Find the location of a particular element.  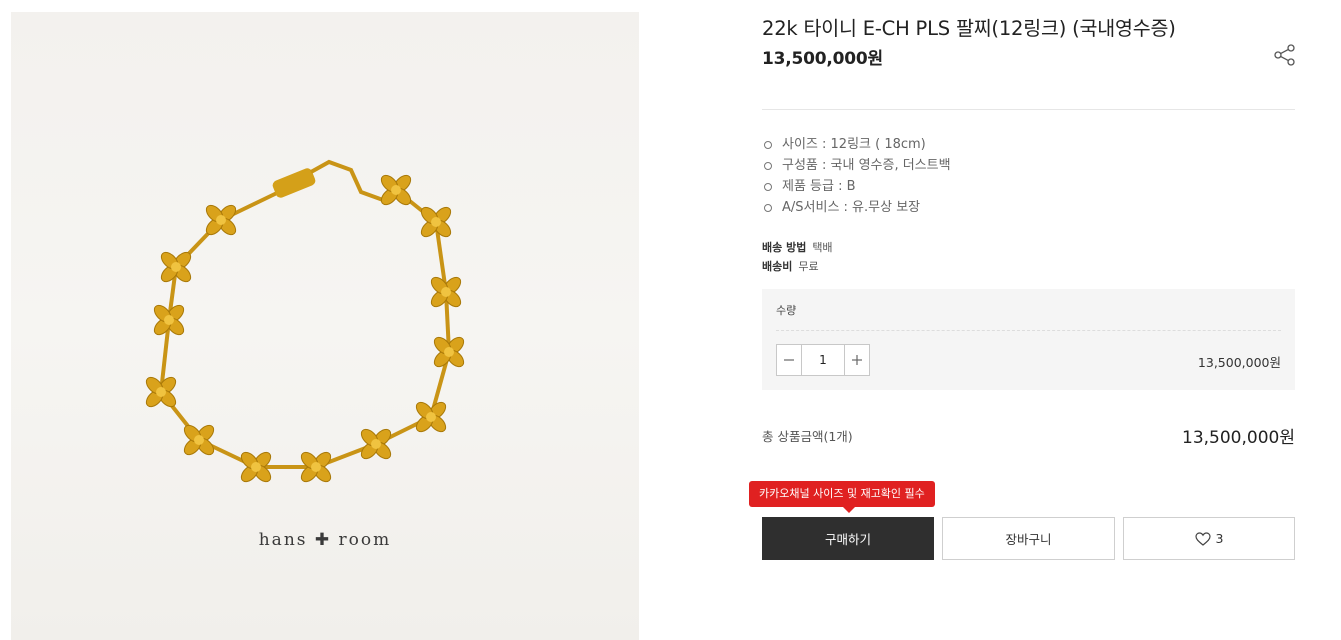

shipping-info: 배송 방법 택배 배송비 무료 is located at coordinates (797, 257).